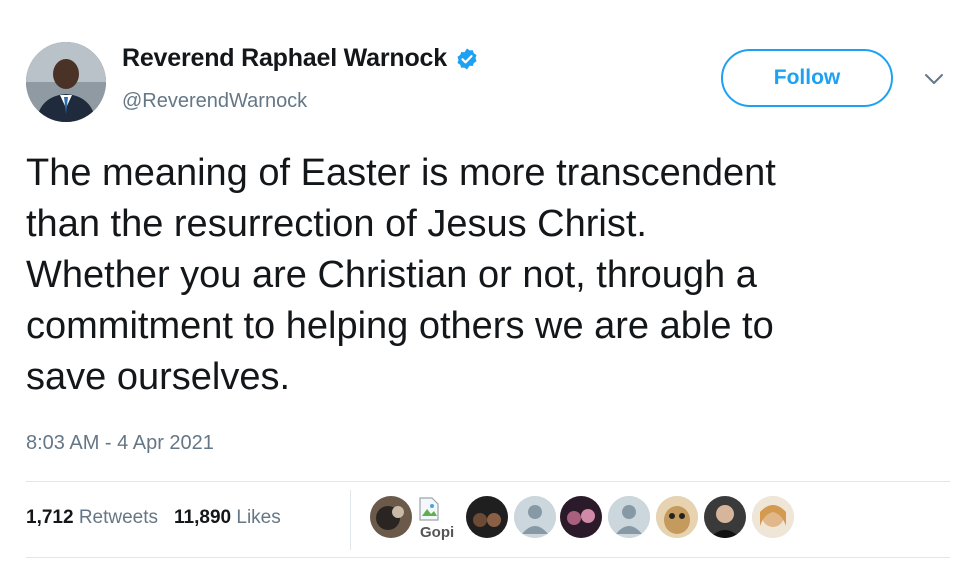  What do you see at coordinates (429, 509) in the screenshot?
I see `broken-image-icon` at bounding box center [429, 509].